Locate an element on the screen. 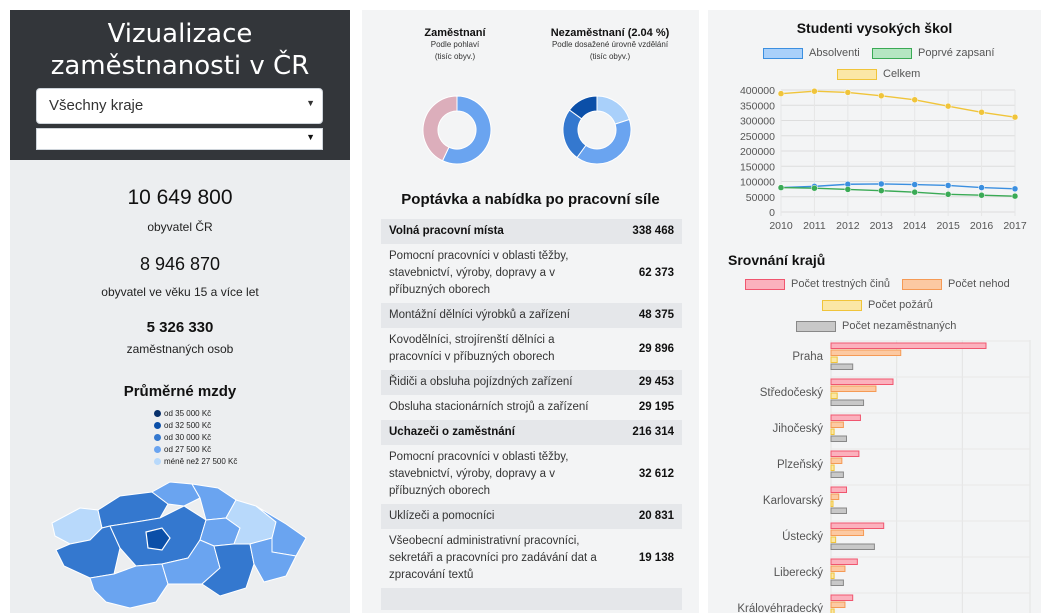  legend-item: Počet nehod is located at coordinates (956, 284).